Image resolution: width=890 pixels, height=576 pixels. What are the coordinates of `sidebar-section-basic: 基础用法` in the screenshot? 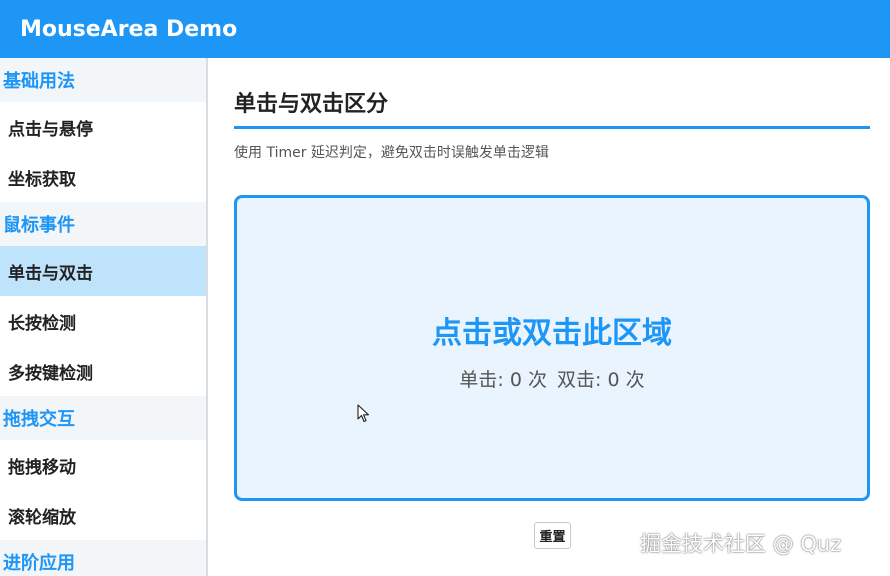 It's located at (103, 80).